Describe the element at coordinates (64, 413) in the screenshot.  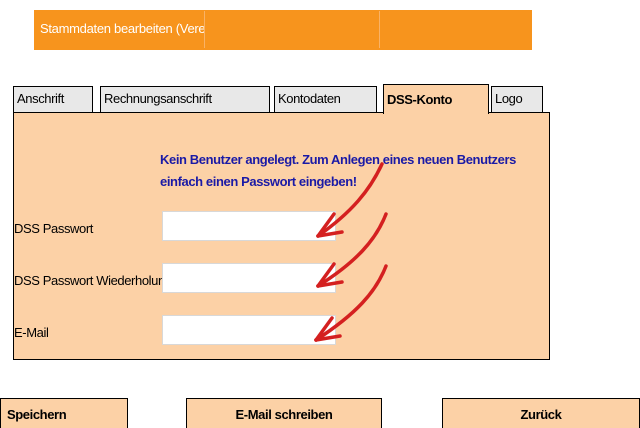
I see `save-button: Speichern` at that location.